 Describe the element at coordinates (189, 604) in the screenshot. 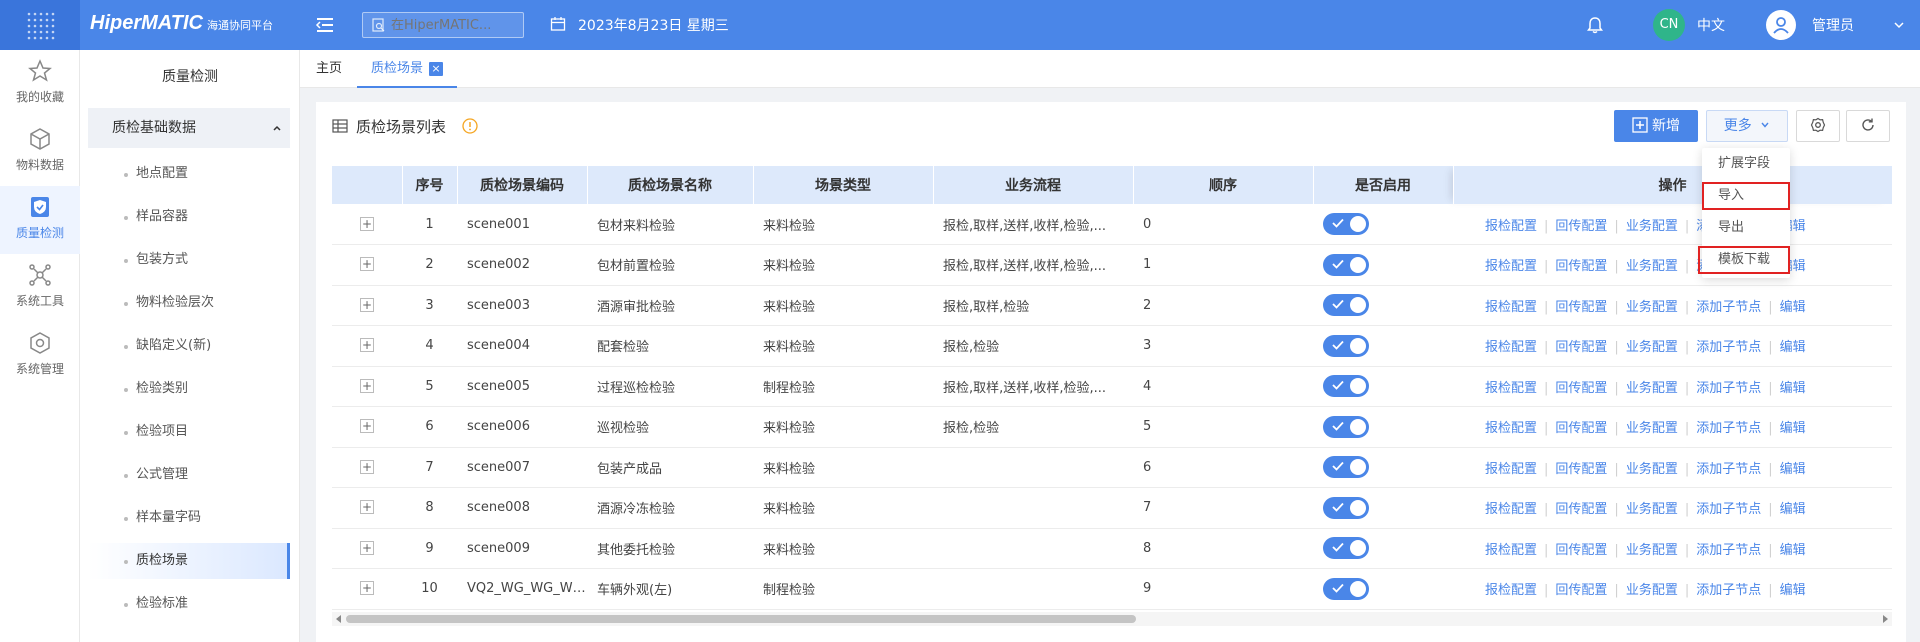

I see `sidebar-item-inspection-standard: 检验标准` at that location.